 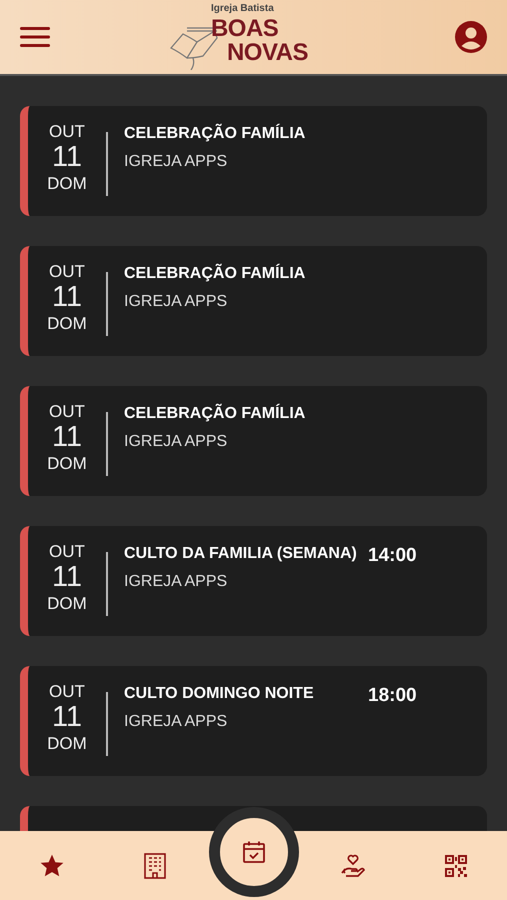 I want to click on event-time: 18:00, so click(x=392, y=696).